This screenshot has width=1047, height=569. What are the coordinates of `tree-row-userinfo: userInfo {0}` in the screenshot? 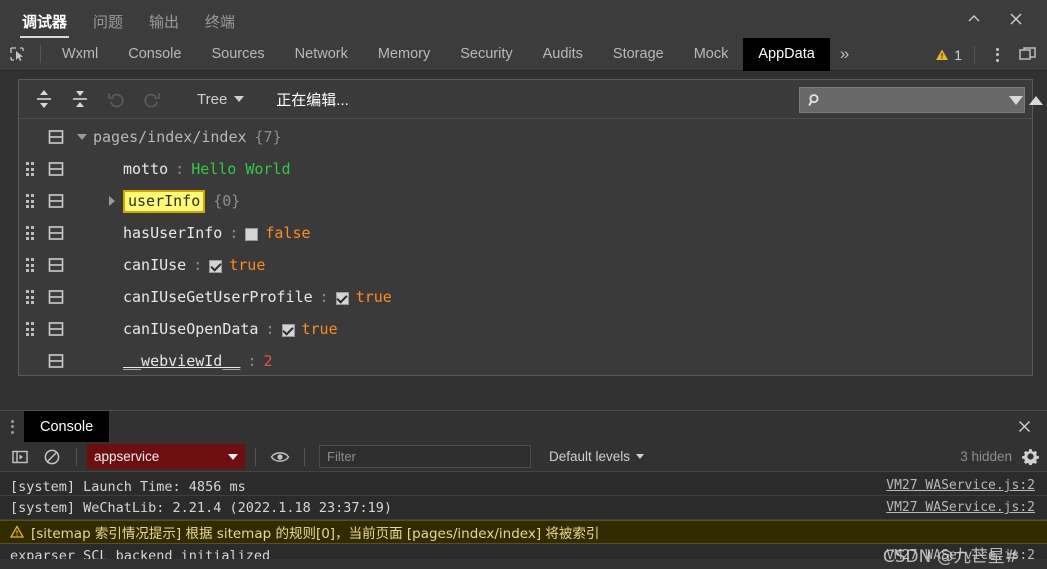 It's located at (525, 201).